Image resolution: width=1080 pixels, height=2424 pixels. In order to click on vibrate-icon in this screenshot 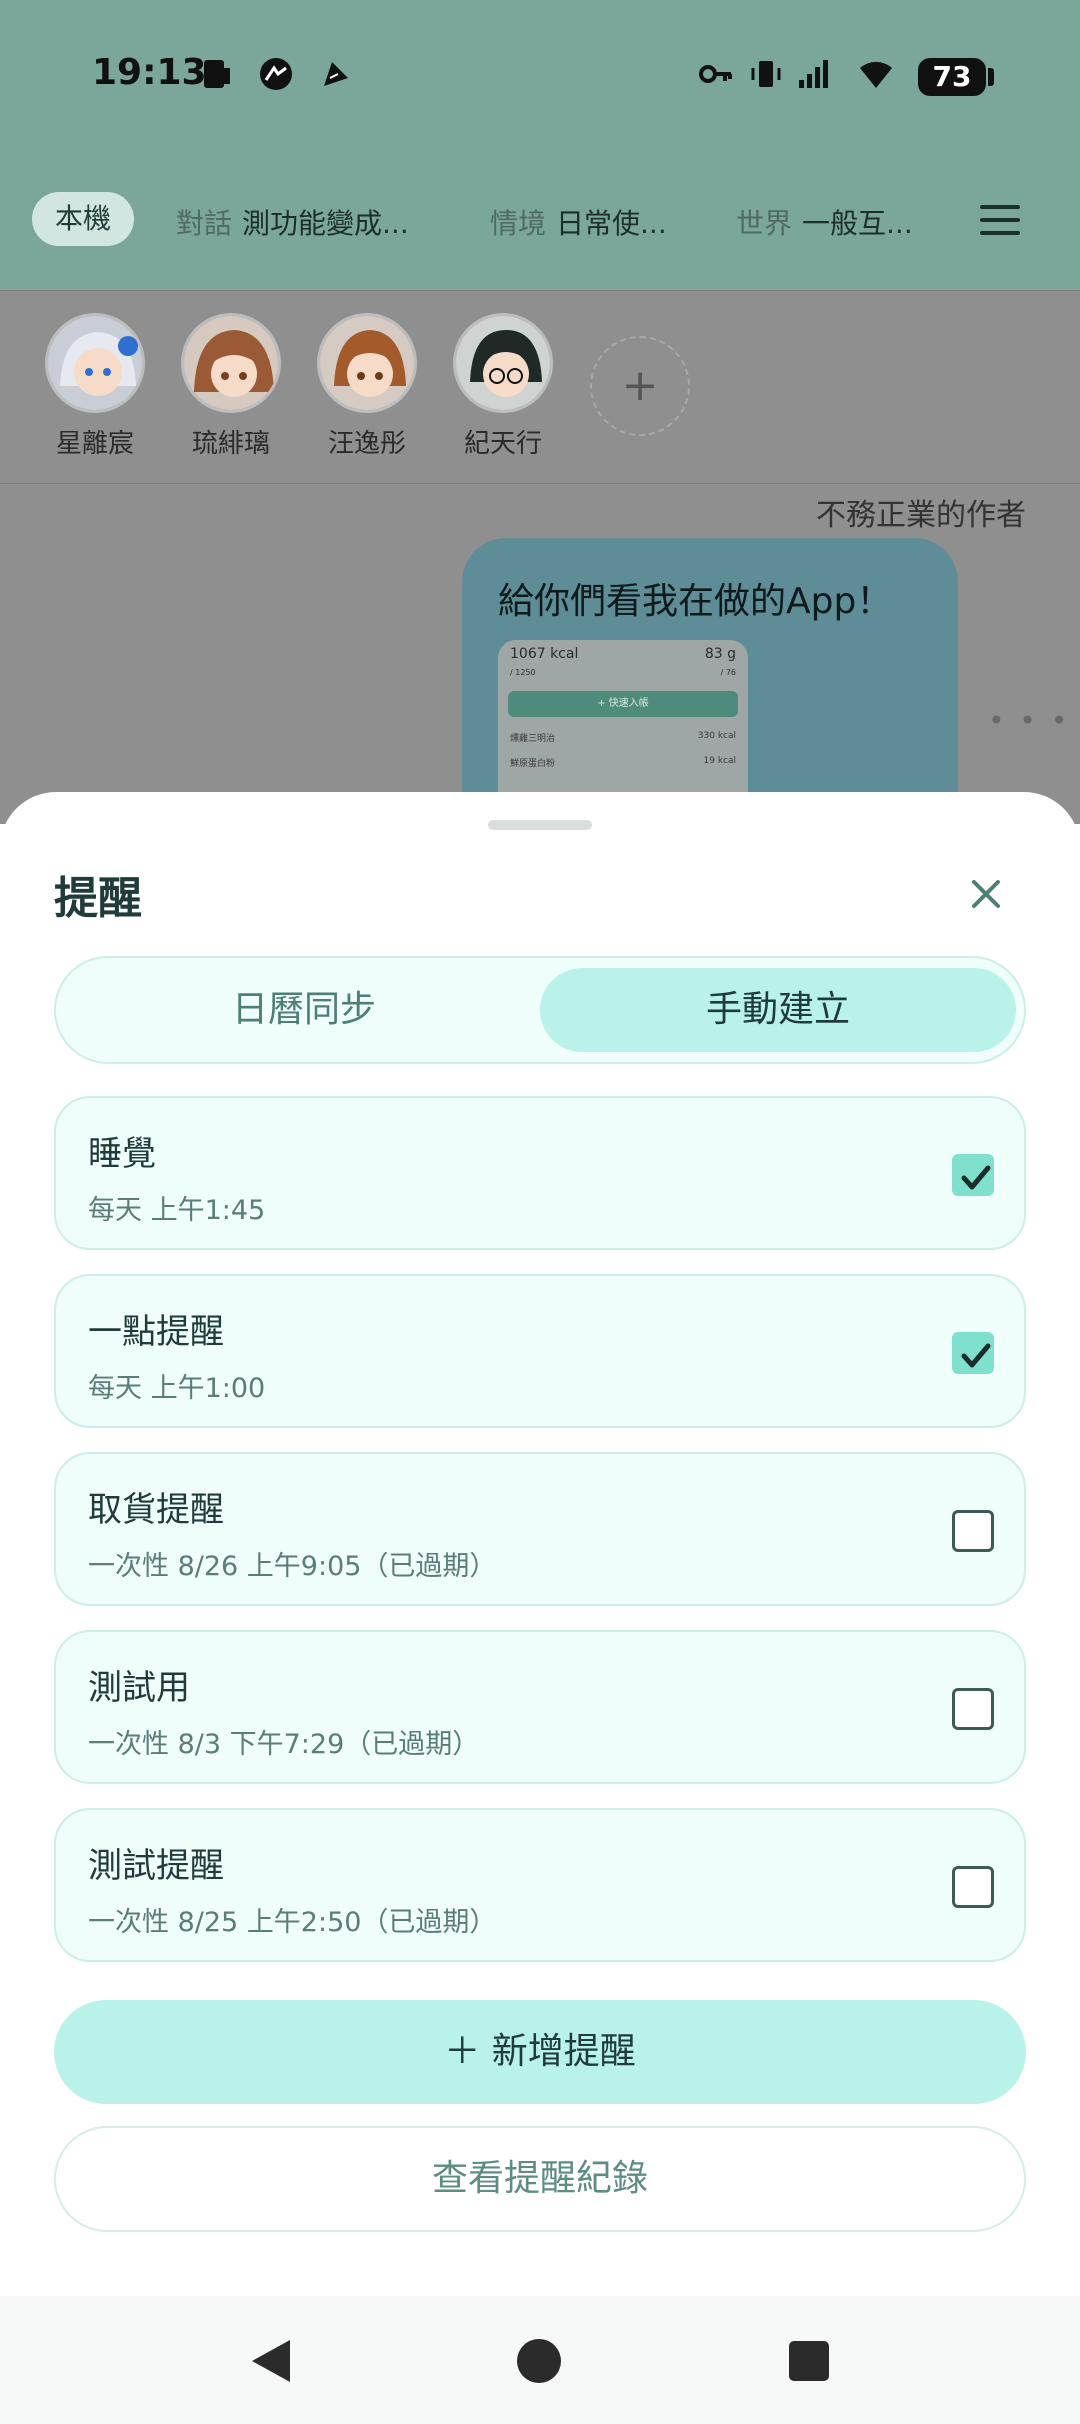, I will do `click(766, 74)`.